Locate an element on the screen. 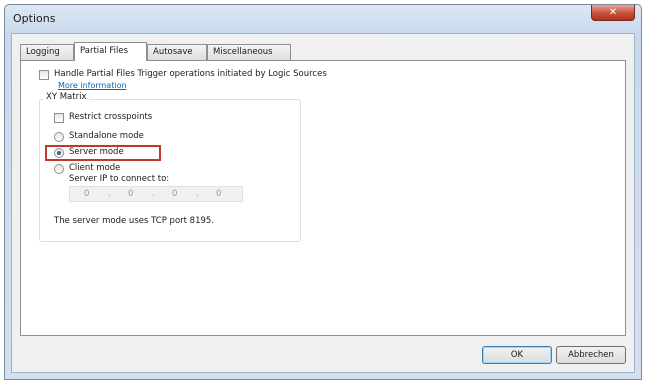 The width and height of the screenshot is (646, 382). client-mode-radio is located at coordinates (59, 169).